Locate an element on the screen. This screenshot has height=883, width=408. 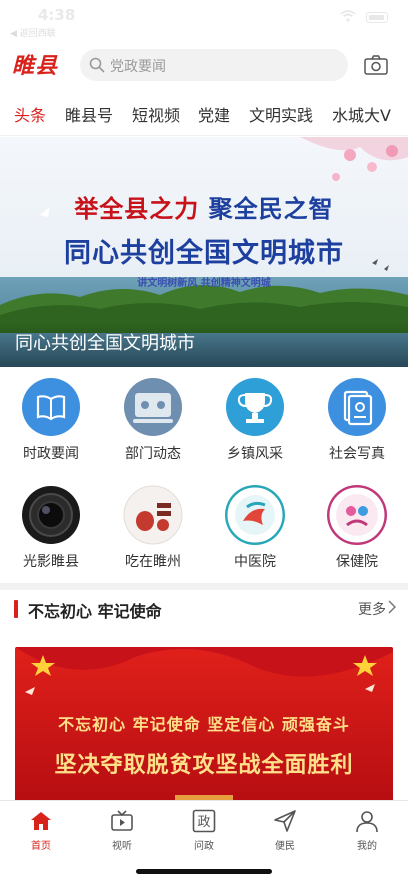
app-logo: 睢县 is located at coordinates (35, 66).